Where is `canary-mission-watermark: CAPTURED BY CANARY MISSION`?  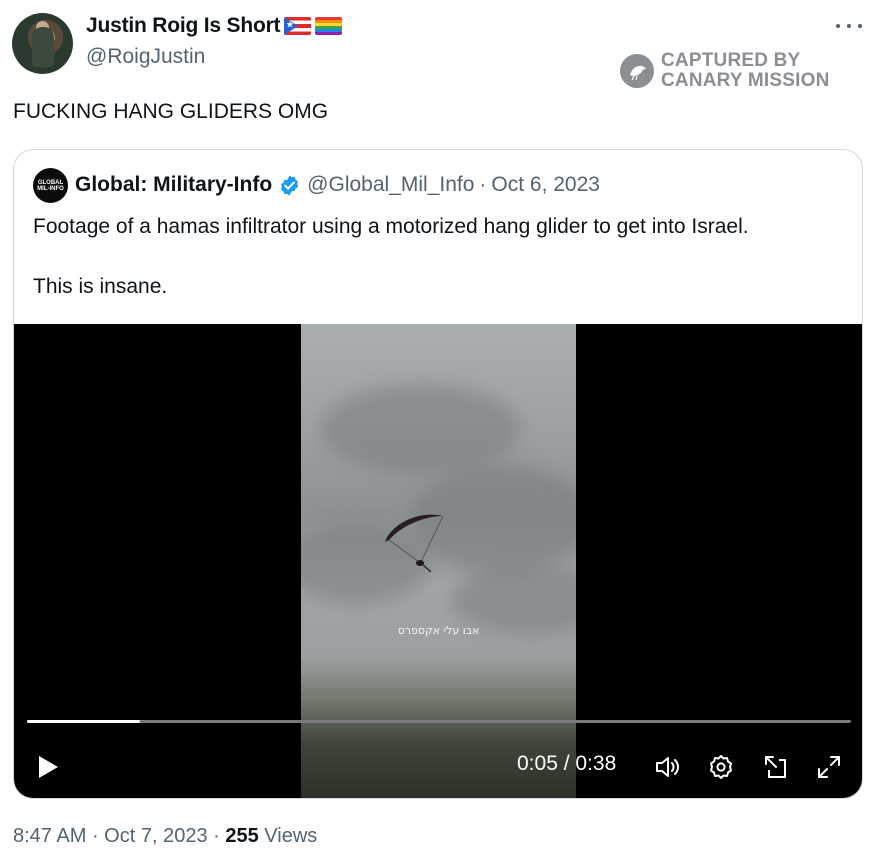 canary-mission-watermark: CAPTURED BY CANARY MISSION is located at coordinates (725, 71).